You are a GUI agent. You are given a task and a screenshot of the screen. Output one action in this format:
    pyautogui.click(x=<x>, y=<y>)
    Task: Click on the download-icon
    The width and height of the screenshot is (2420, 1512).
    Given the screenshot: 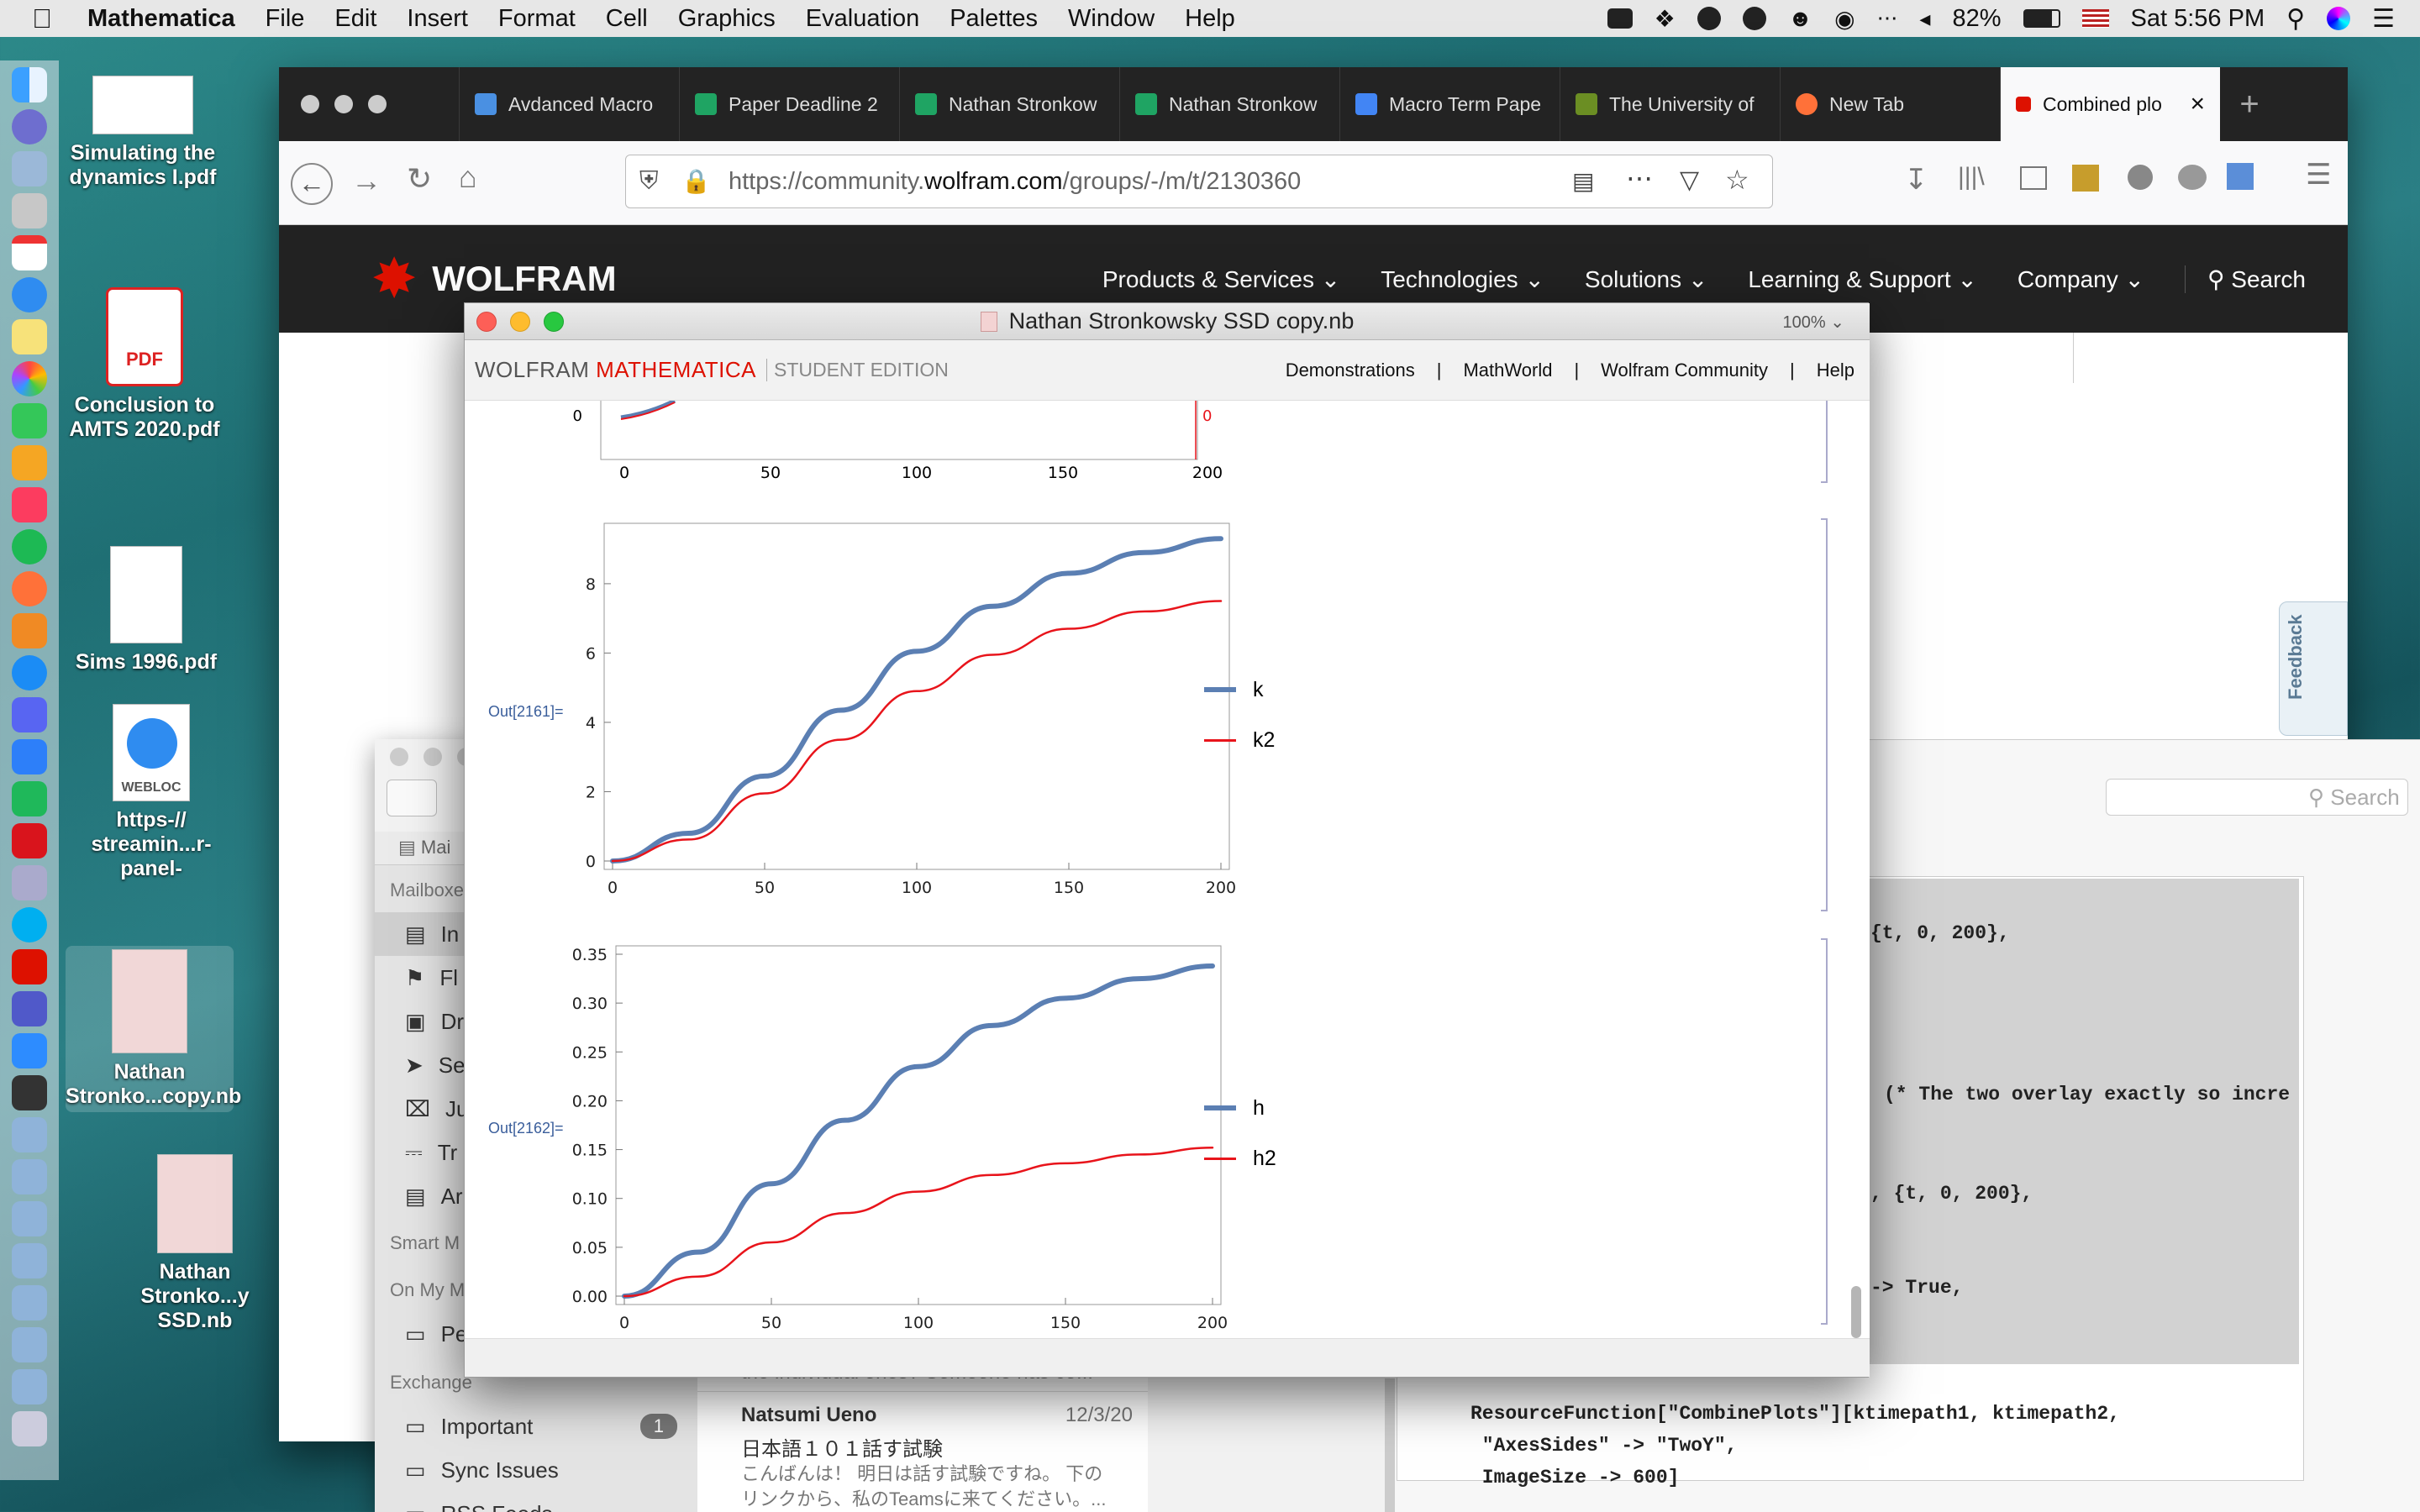 What is the action you would take?
    pyautogui.click(x=29, y=882)
    